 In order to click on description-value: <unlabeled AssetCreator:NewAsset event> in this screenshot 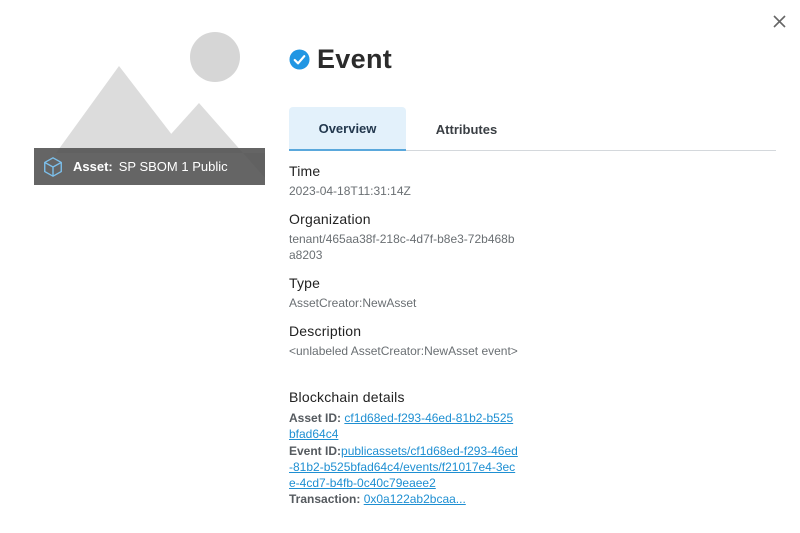, I will do `click(403, 351)`.